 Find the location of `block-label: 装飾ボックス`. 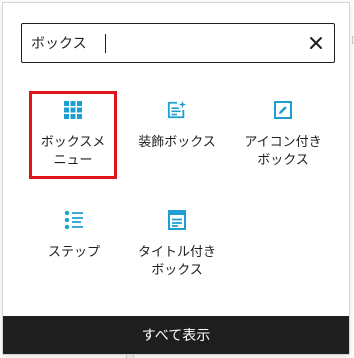

block-label: 装飾ボックス is located at coordinates (177, 143).